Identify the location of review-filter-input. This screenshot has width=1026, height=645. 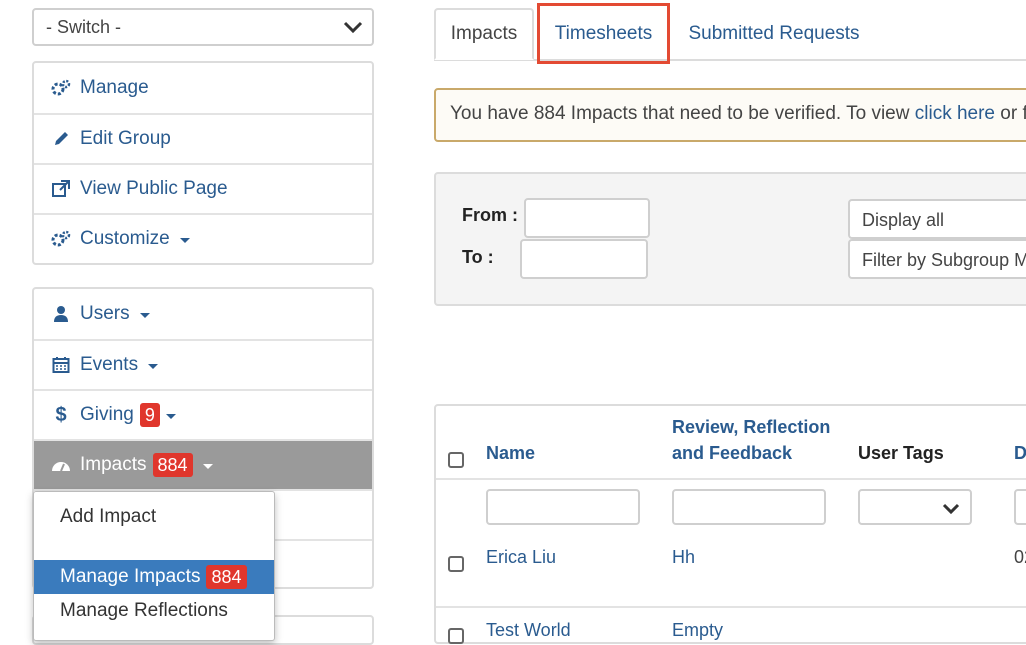
(749, 507).